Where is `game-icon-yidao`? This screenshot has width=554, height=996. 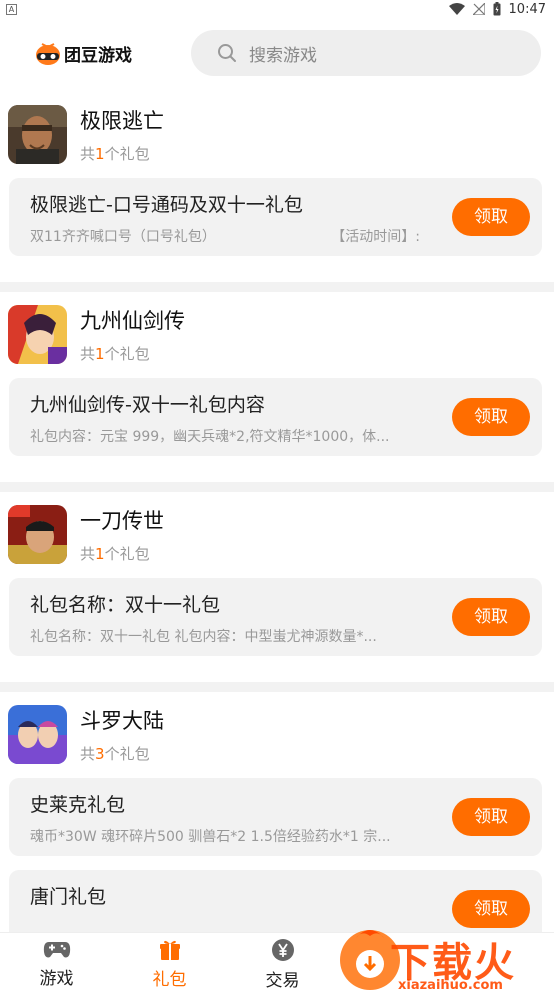
game-icon-yidao is located at coordinates (37, 534).